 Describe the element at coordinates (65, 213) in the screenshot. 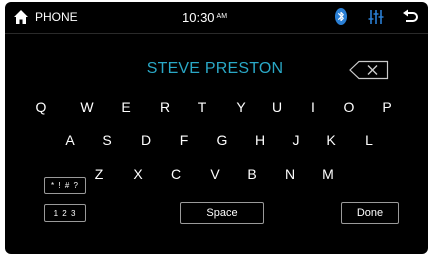

I see `numbers-button: 1 2 3` at that location.